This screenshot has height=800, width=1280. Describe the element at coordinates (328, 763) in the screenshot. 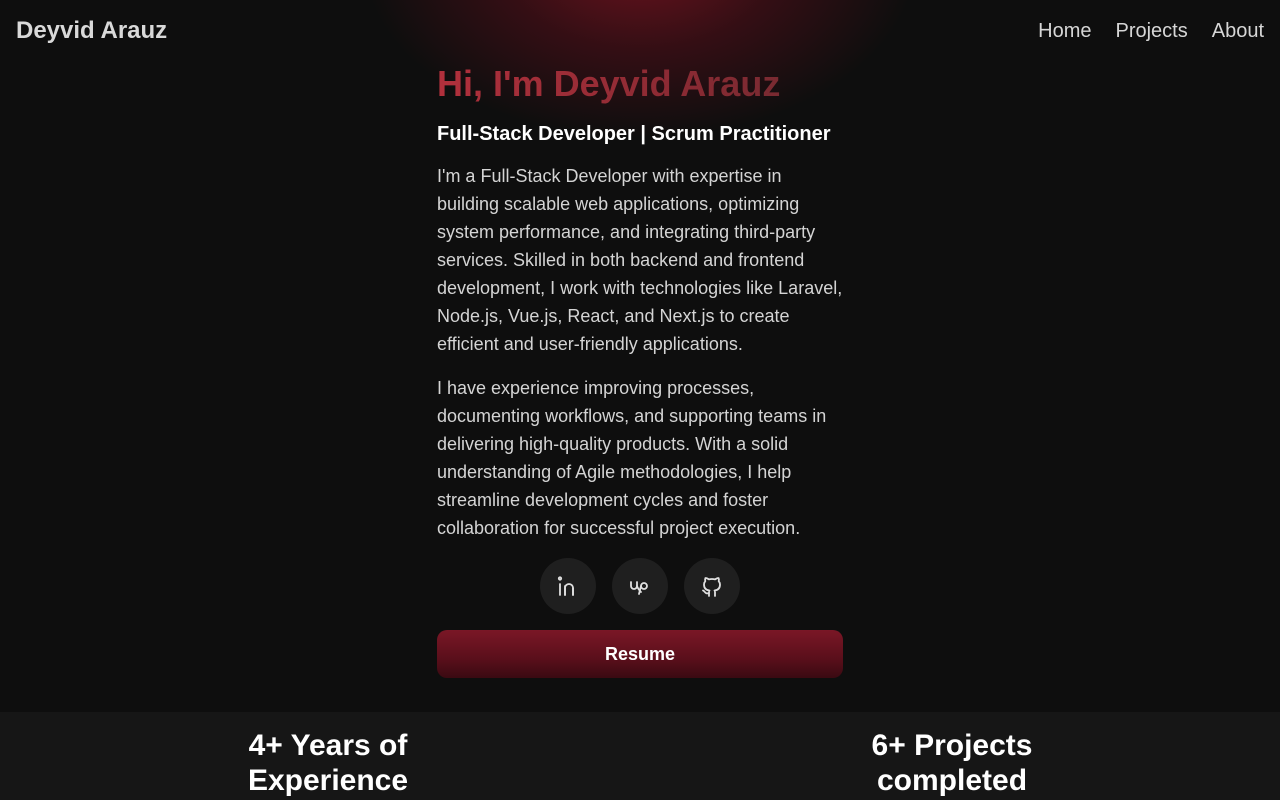

I see `stat-experience: 4+ Years of Experience` at that location.